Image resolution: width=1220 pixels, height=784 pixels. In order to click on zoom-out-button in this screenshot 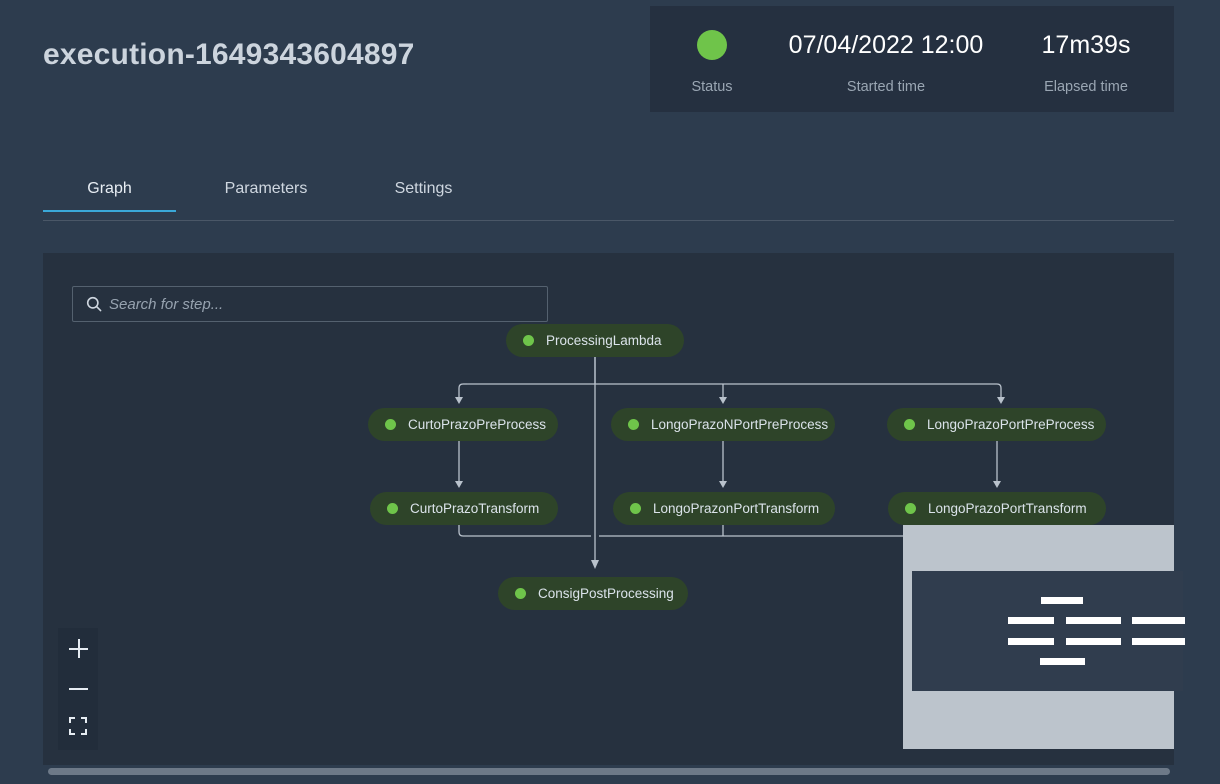, I will do `click(78, 688)`.